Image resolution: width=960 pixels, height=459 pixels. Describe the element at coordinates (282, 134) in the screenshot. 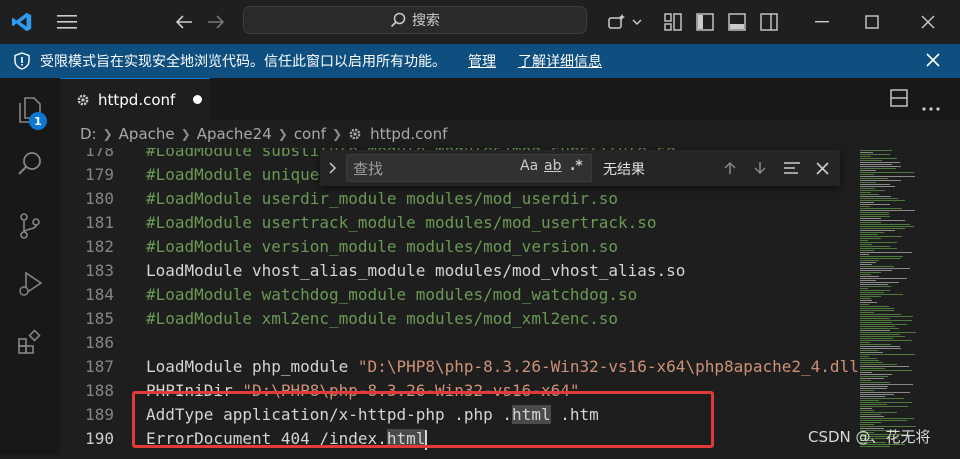

I see `chevron-right-icon: ❯` at that location.